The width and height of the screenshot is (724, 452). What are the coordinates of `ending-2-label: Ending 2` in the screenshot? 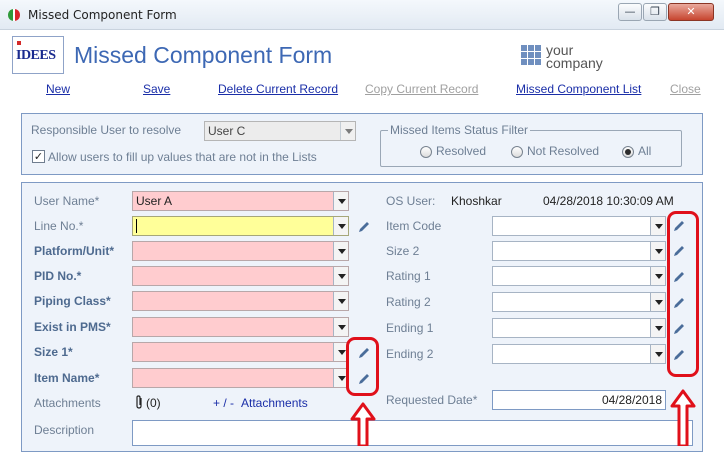 It's located at (410, 354).